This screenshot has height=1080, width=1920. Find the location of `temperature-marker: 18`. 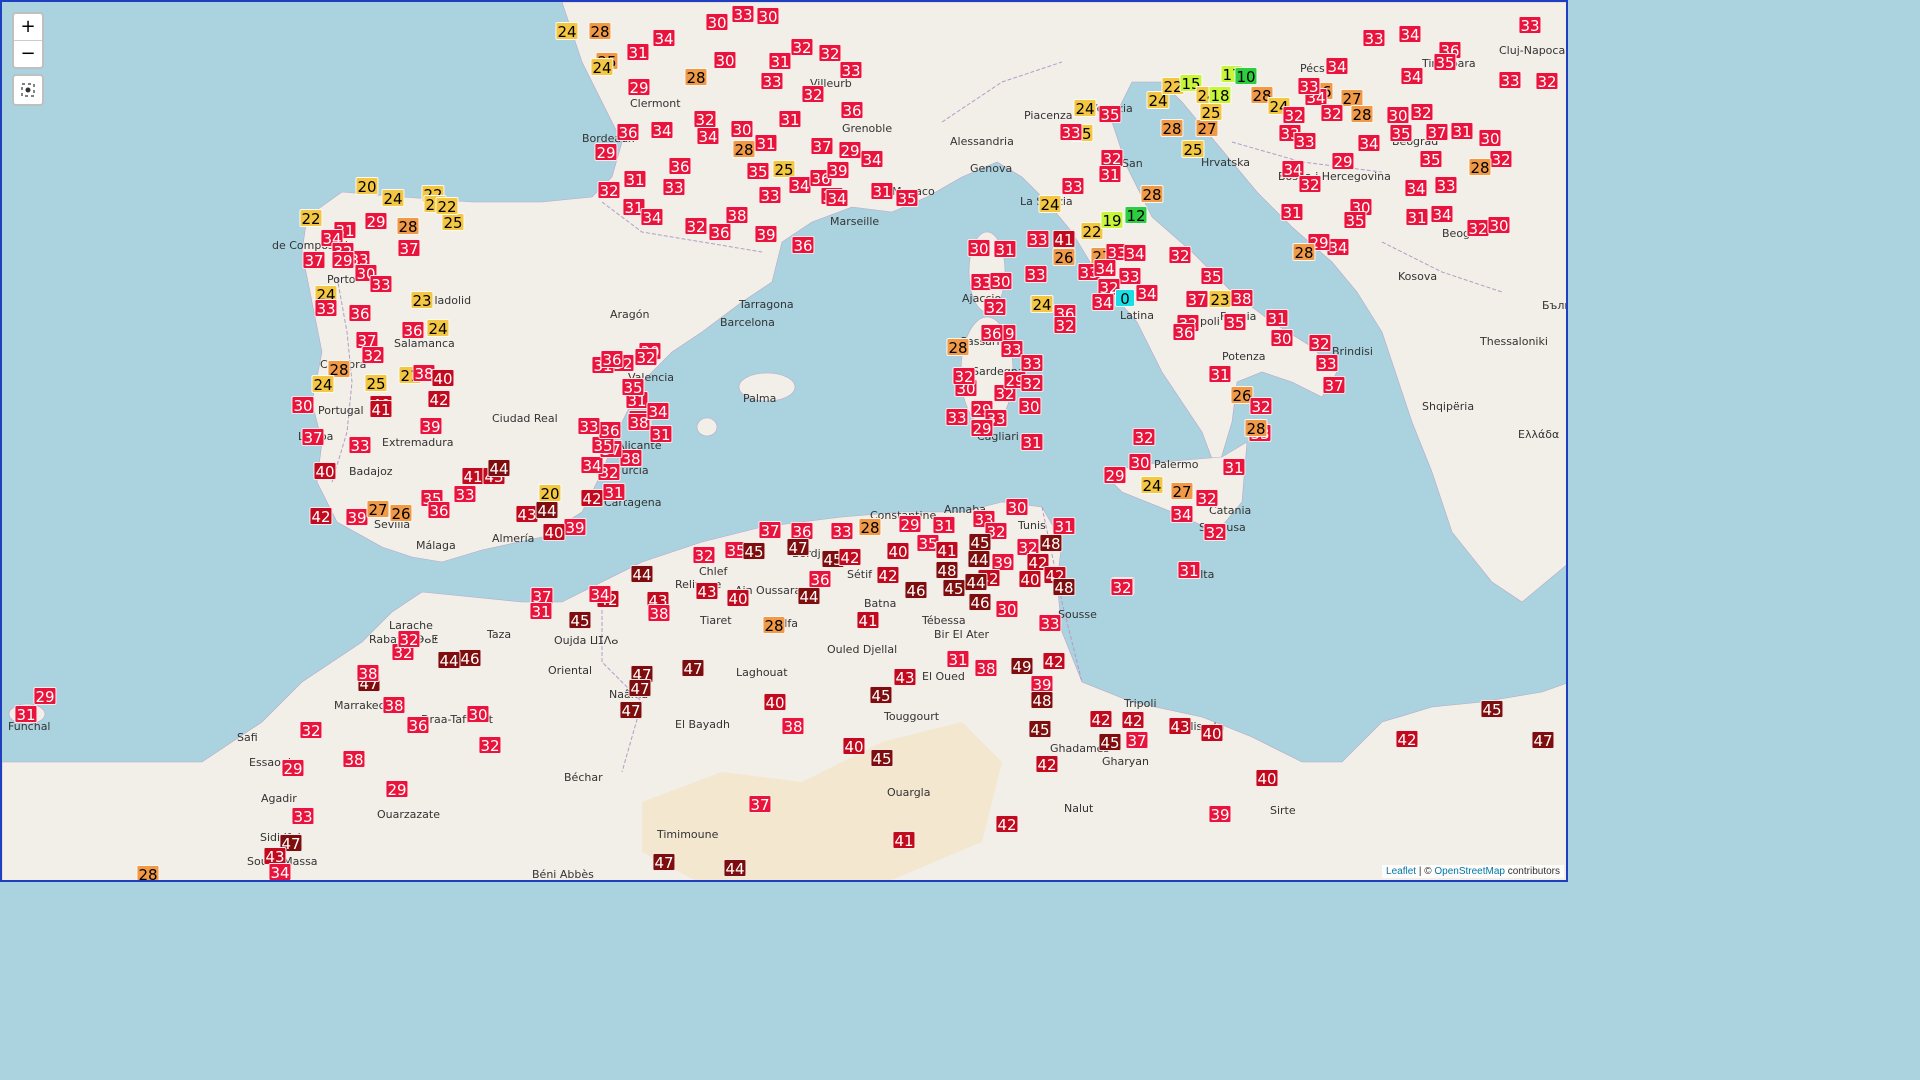

temperature-marker: 18 is located at coordinates (1220, 95).